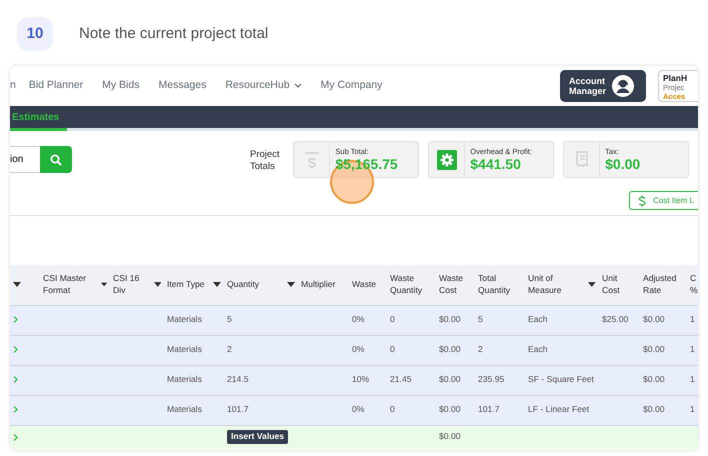 The image size is (708, 456). What do you see at coordinates (263, 86) in the screenshot?
I see `nav-link: ResourceHub` at bounding box center [263, 86].